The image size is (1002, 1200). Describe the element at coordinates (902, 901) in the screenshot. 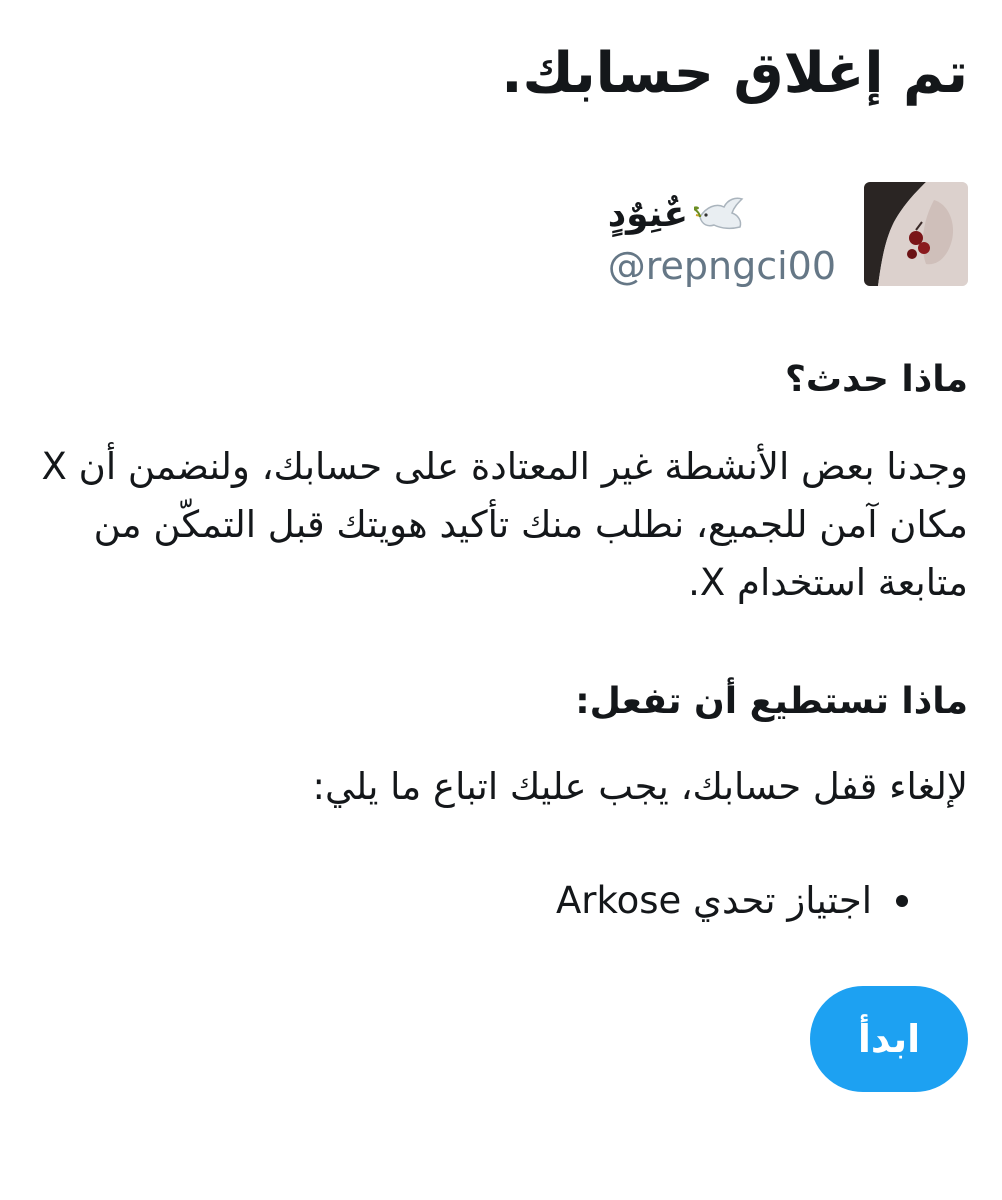

I see `bullet-icon` at that location.